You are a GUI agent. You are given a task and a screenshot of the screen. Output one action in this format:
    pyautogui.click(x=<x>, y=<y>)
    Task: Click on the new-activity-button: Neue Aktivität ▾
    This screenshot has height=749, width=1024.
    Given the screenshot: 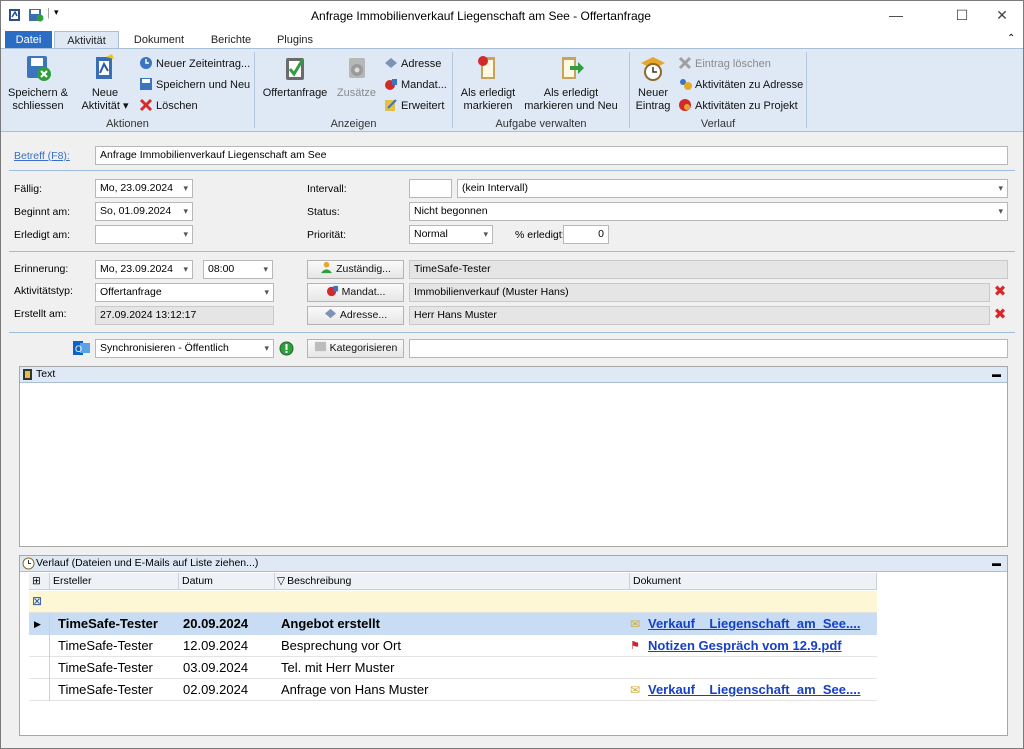 What is the action you would take?
    pyautogui.click(x=105, y=83)
    